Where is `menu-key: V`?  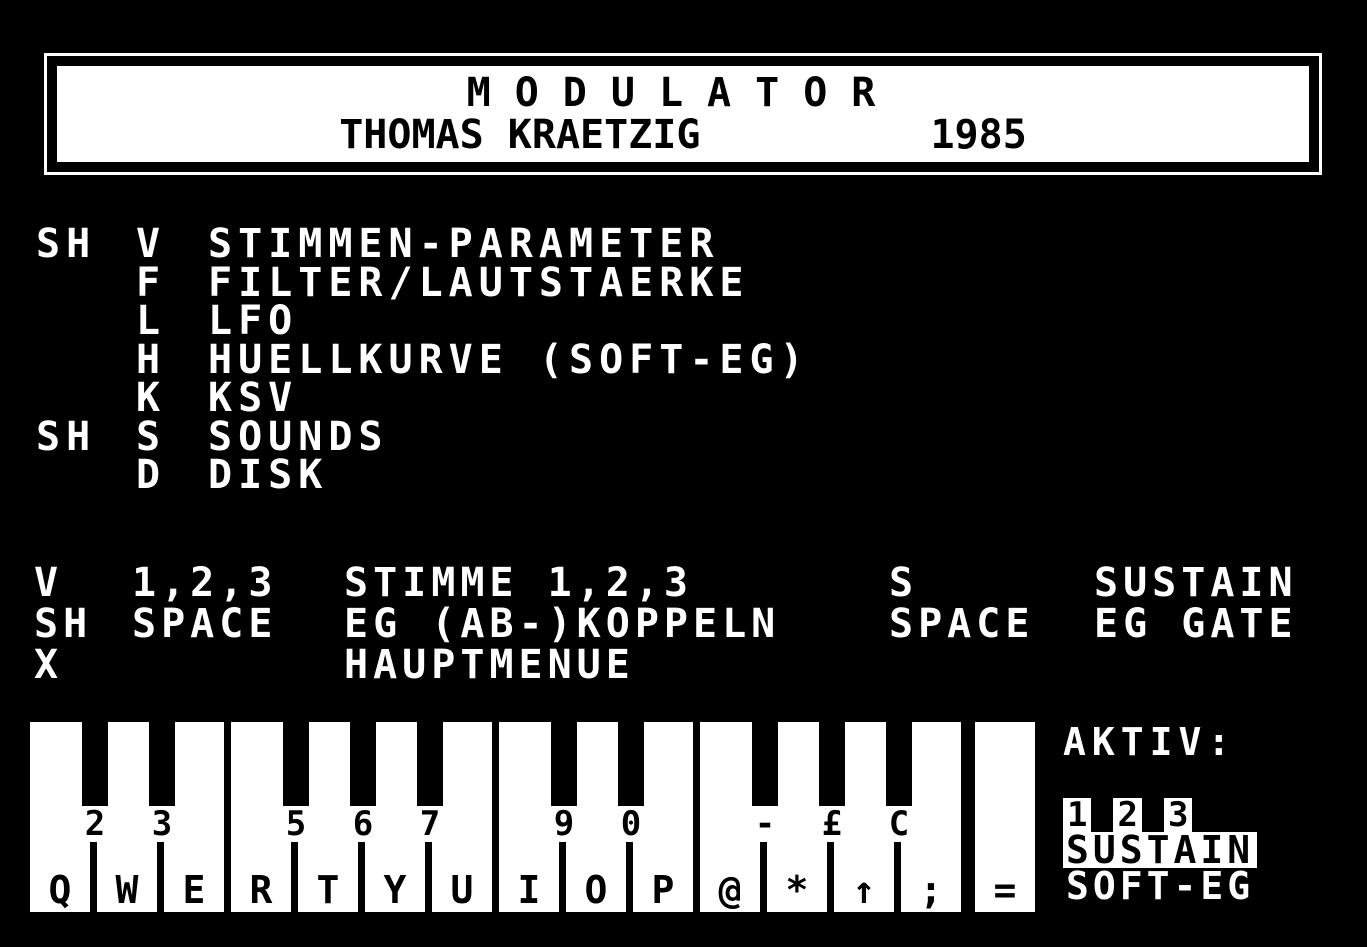 menu-key: V is located at coordinates (151, 244).